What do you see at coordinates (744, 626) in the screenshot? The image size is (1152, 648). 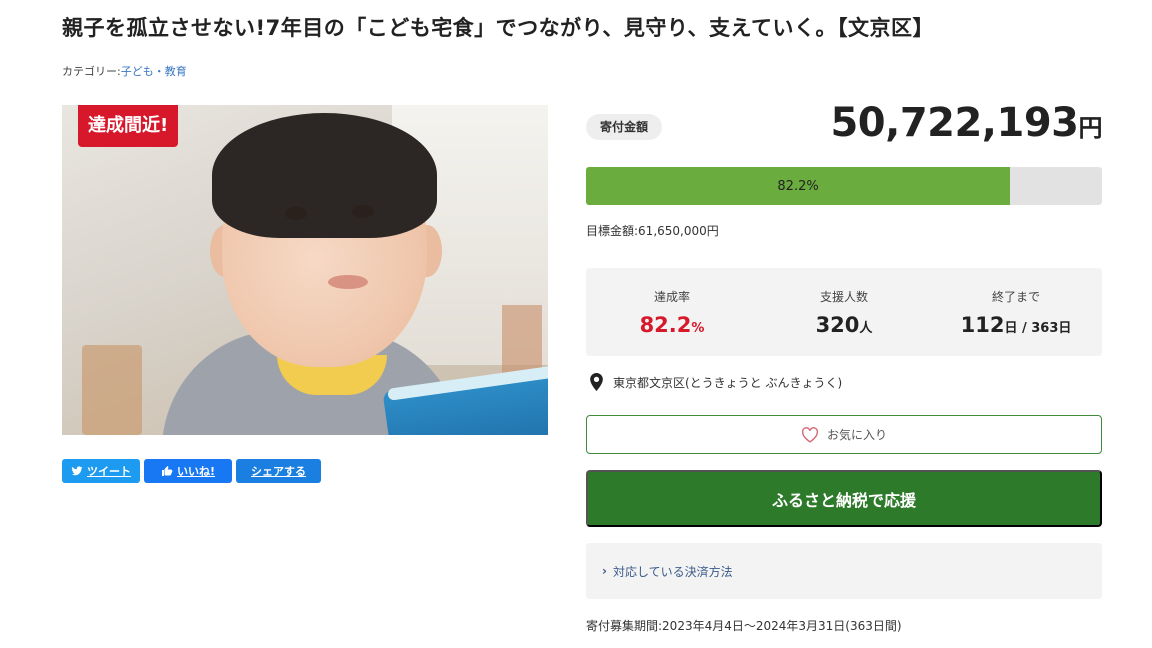 I see `donation-period: 寄付募集期間:2023年4月4日〜2024年3月31日(363日間)` at bounding box center [744, 626].